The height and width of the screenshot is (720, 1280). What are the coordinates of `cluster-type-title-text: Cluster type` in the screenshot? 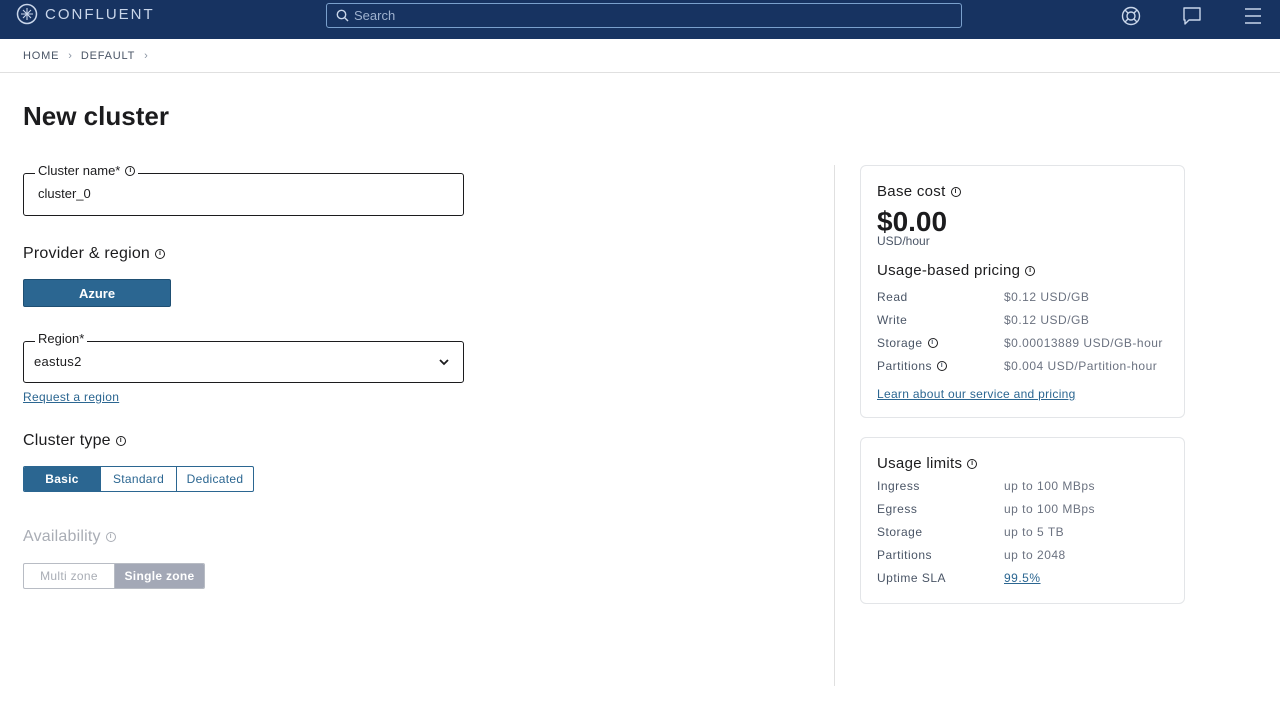 It's located at (67, 440).